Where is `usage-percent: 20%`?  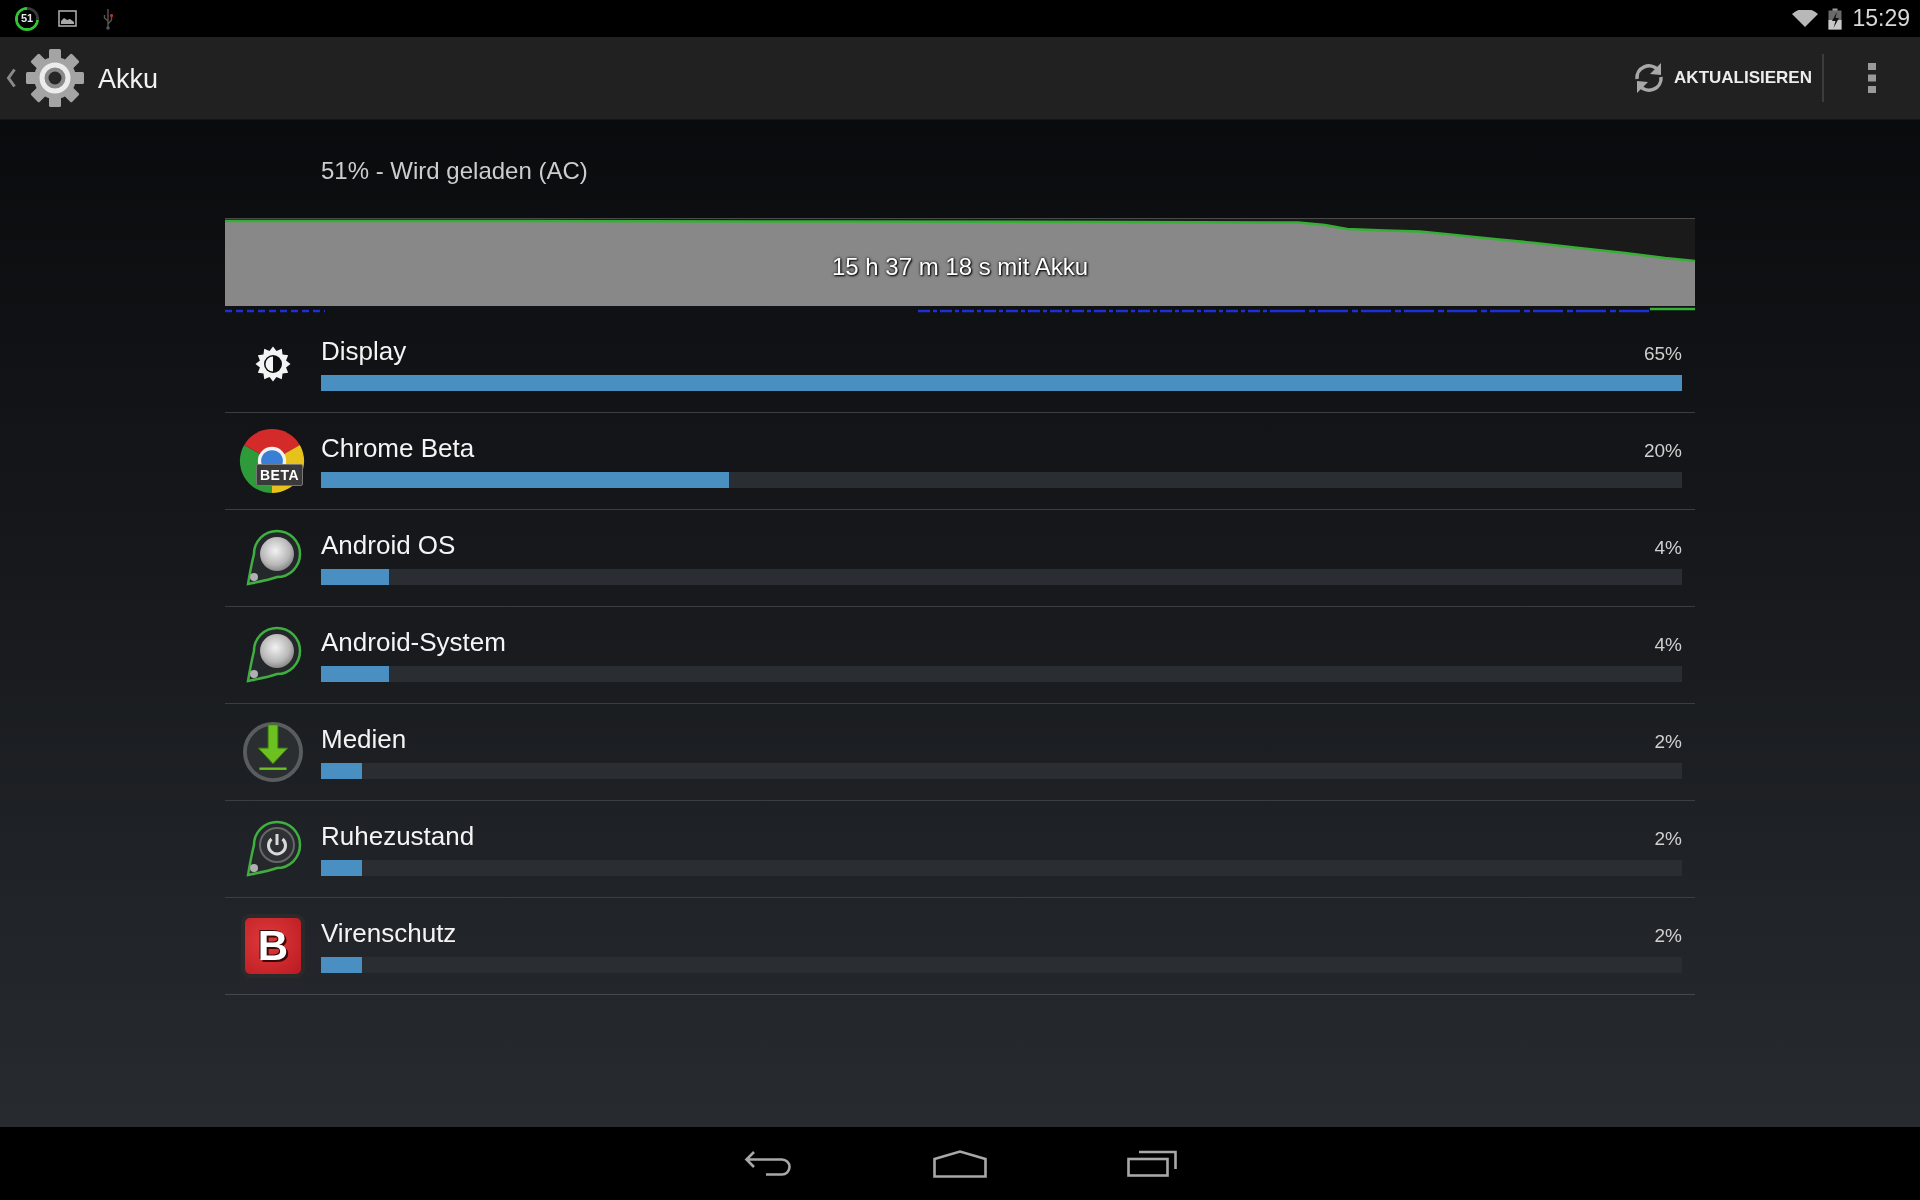 usage-percent: 20% is located at coordinates (1662, 451).